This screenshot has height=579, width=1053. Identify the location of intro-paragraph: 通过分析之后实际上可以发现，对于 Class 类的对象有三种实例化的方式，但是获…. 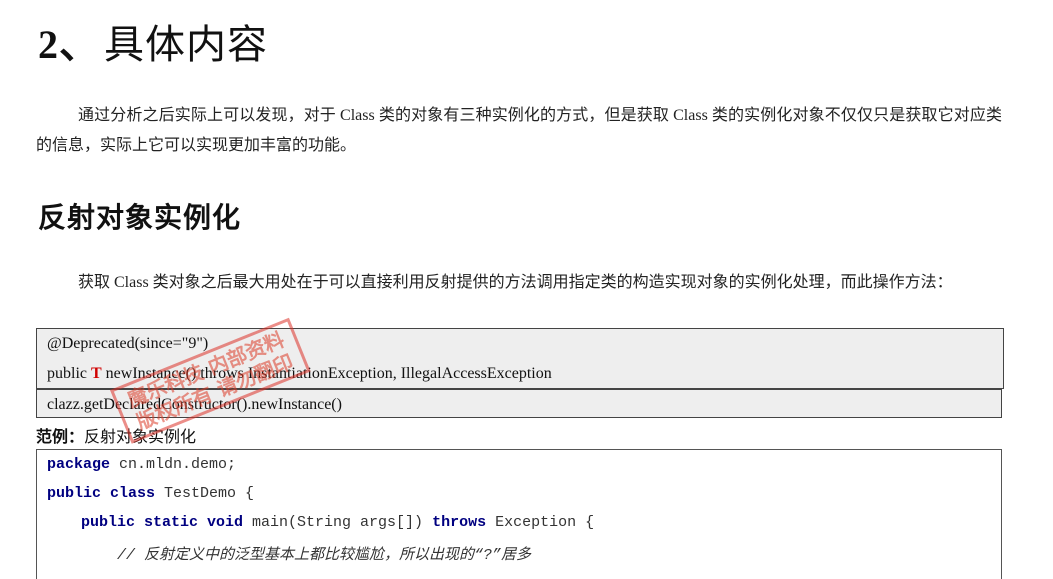
(519, 130).